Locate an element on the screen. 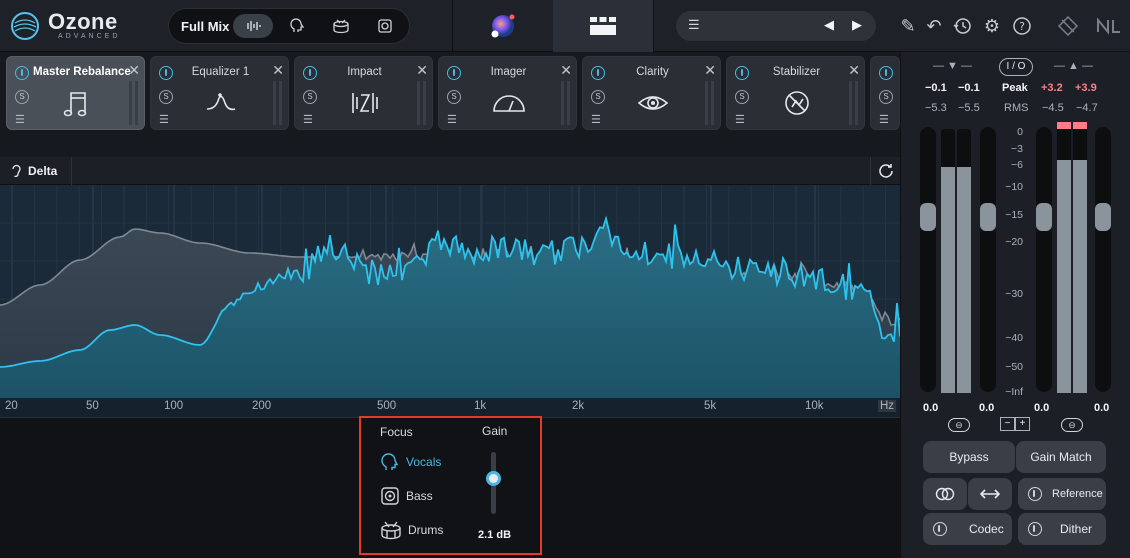 The height and width of the screenshot is (558, 1130). input-gain-thumb is located at coordinates (928, 217).